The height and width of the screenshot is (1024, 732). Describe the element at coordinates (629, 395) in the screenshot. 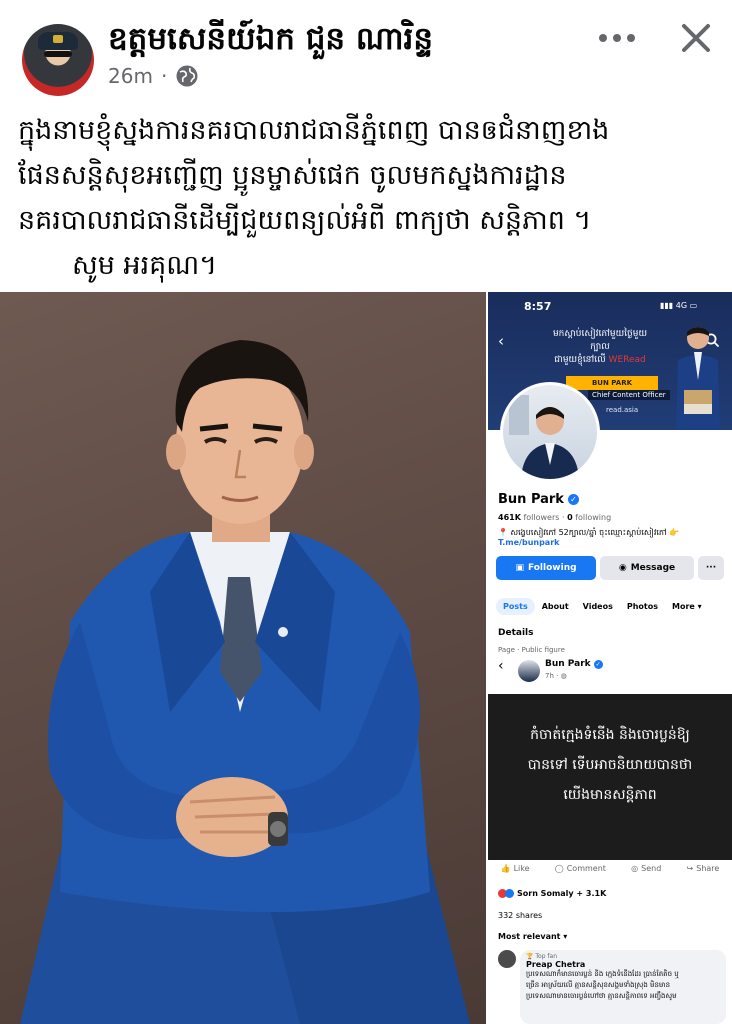

I see `cover-role: Chief Content Officer` at that location.